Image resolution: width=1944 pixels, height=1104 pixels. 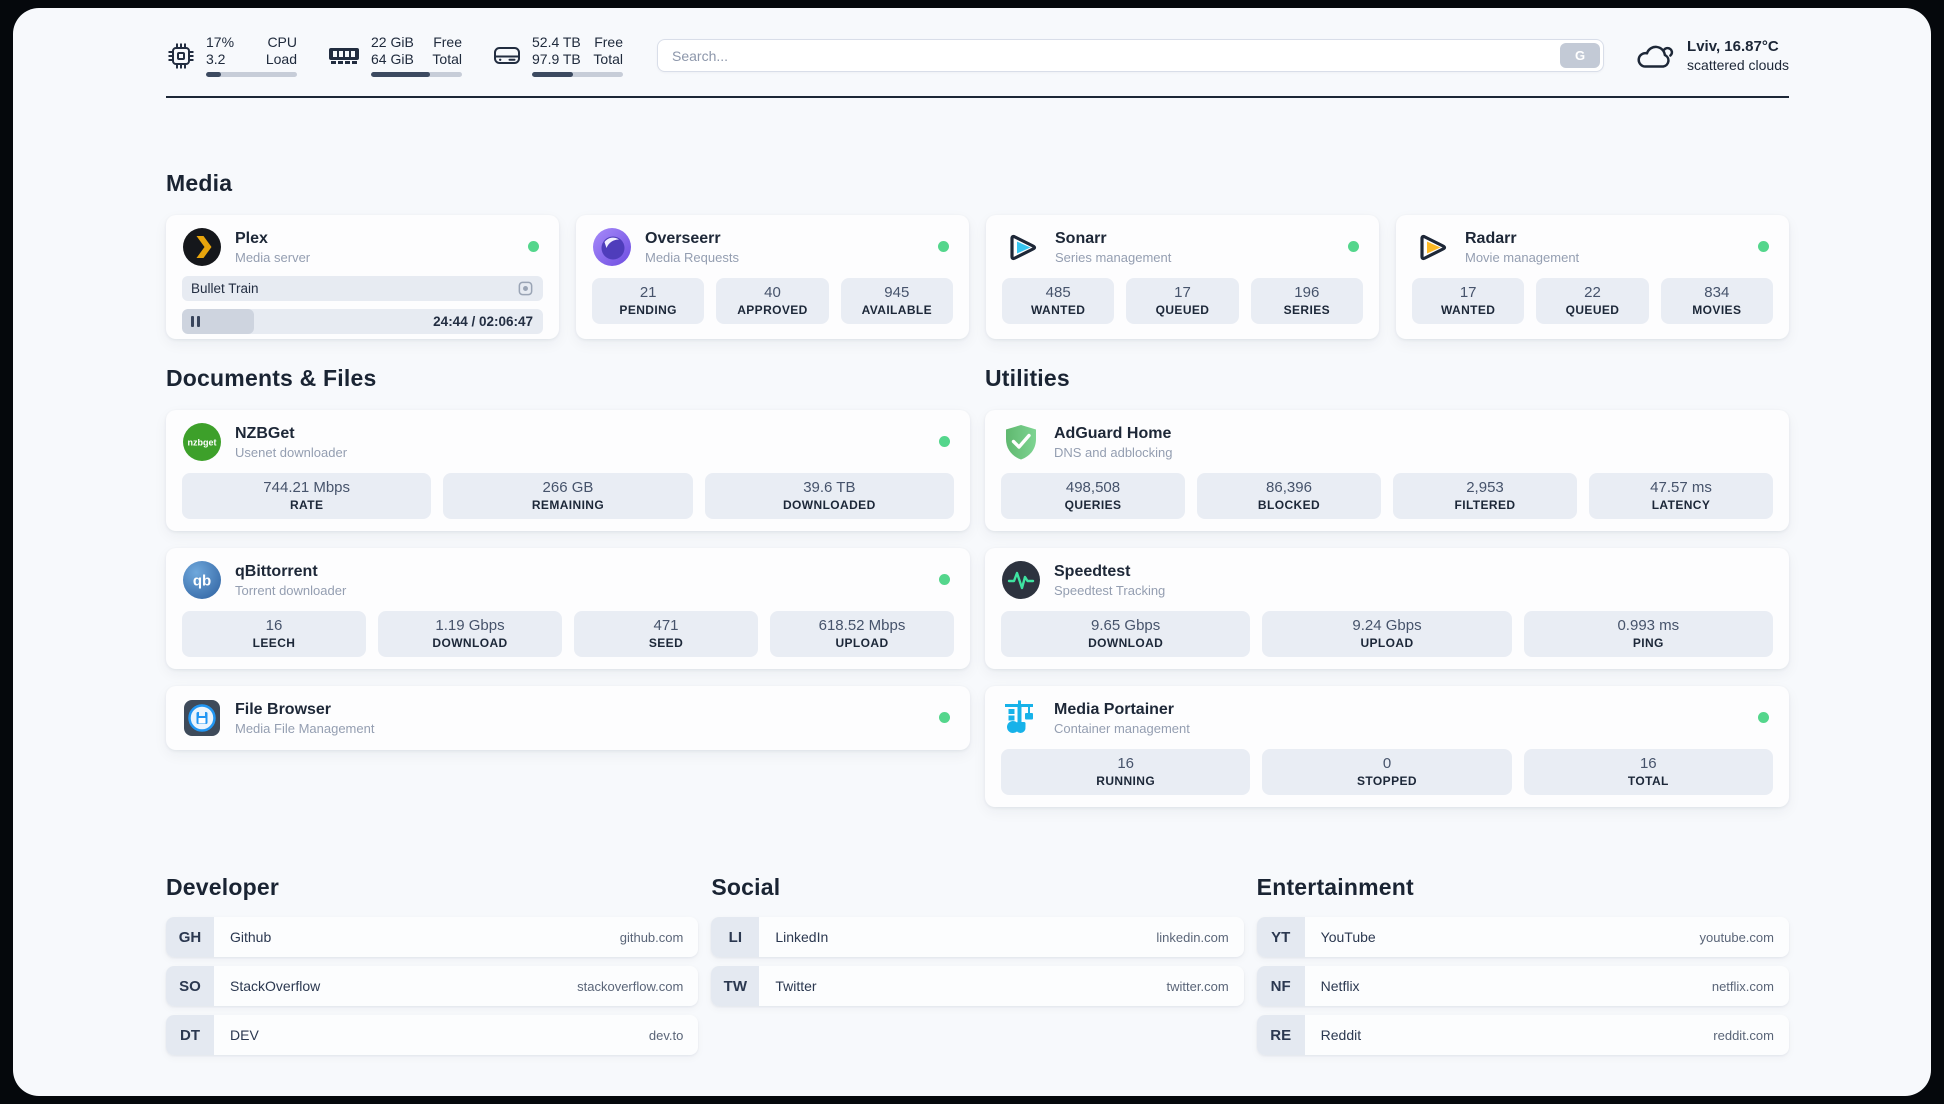 I want to click on bookmark-name: LinkedIn, so click(x=802, y=937).